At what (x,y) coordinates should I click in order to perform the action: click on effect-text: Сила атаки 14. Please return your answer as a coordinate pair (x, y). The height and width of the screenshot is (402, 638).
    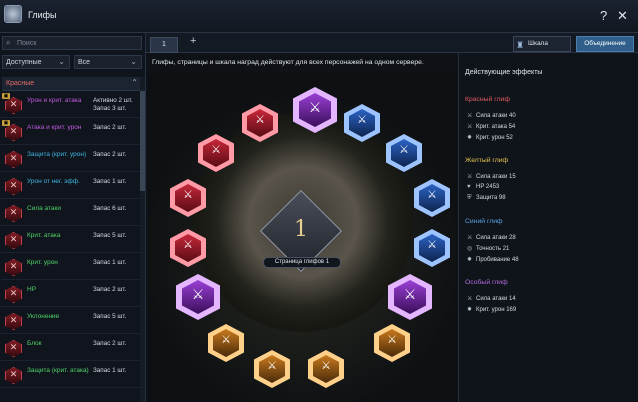
    Looking at the image, I should click on (496, 299).